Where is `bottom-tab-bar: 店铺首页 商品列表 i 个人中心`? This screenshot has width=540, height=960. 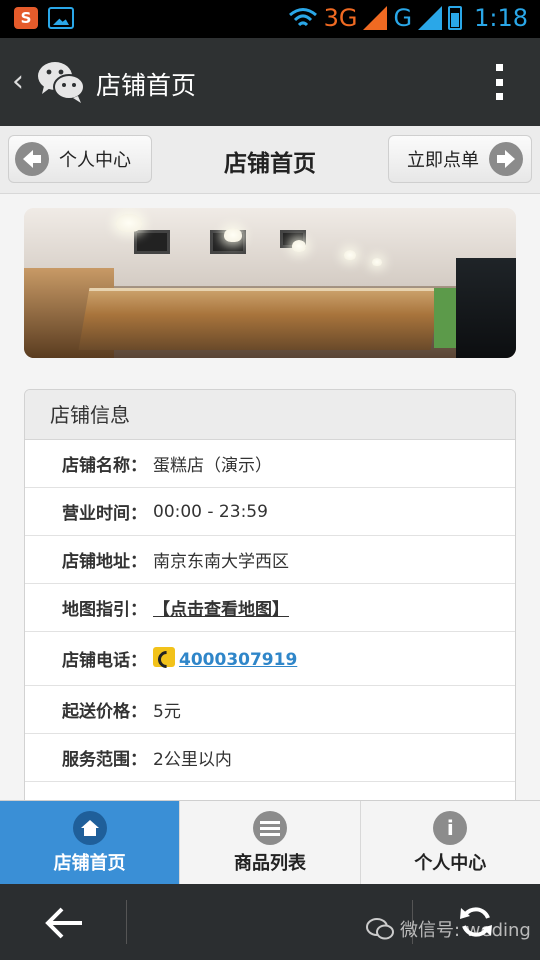 bottom-tab-bar: 店铺首页 商品列表 i 个人中心 is located at coordinates (270, 842).